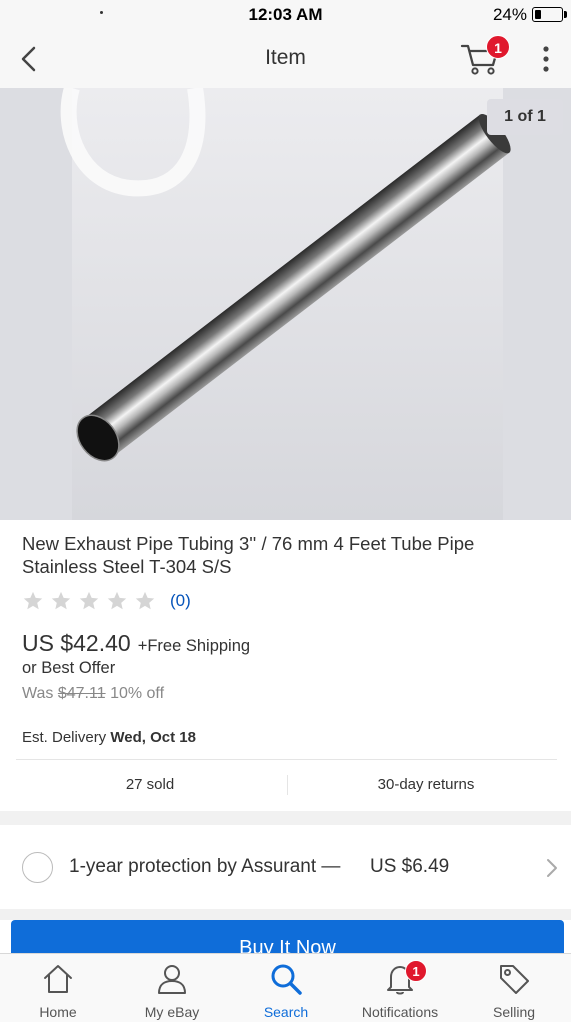 The height and width of the screenshot is (1022, 571). I want to click on protection-plan-option: 1-year protection by Assurant — US $6.49, so click(285, 867).